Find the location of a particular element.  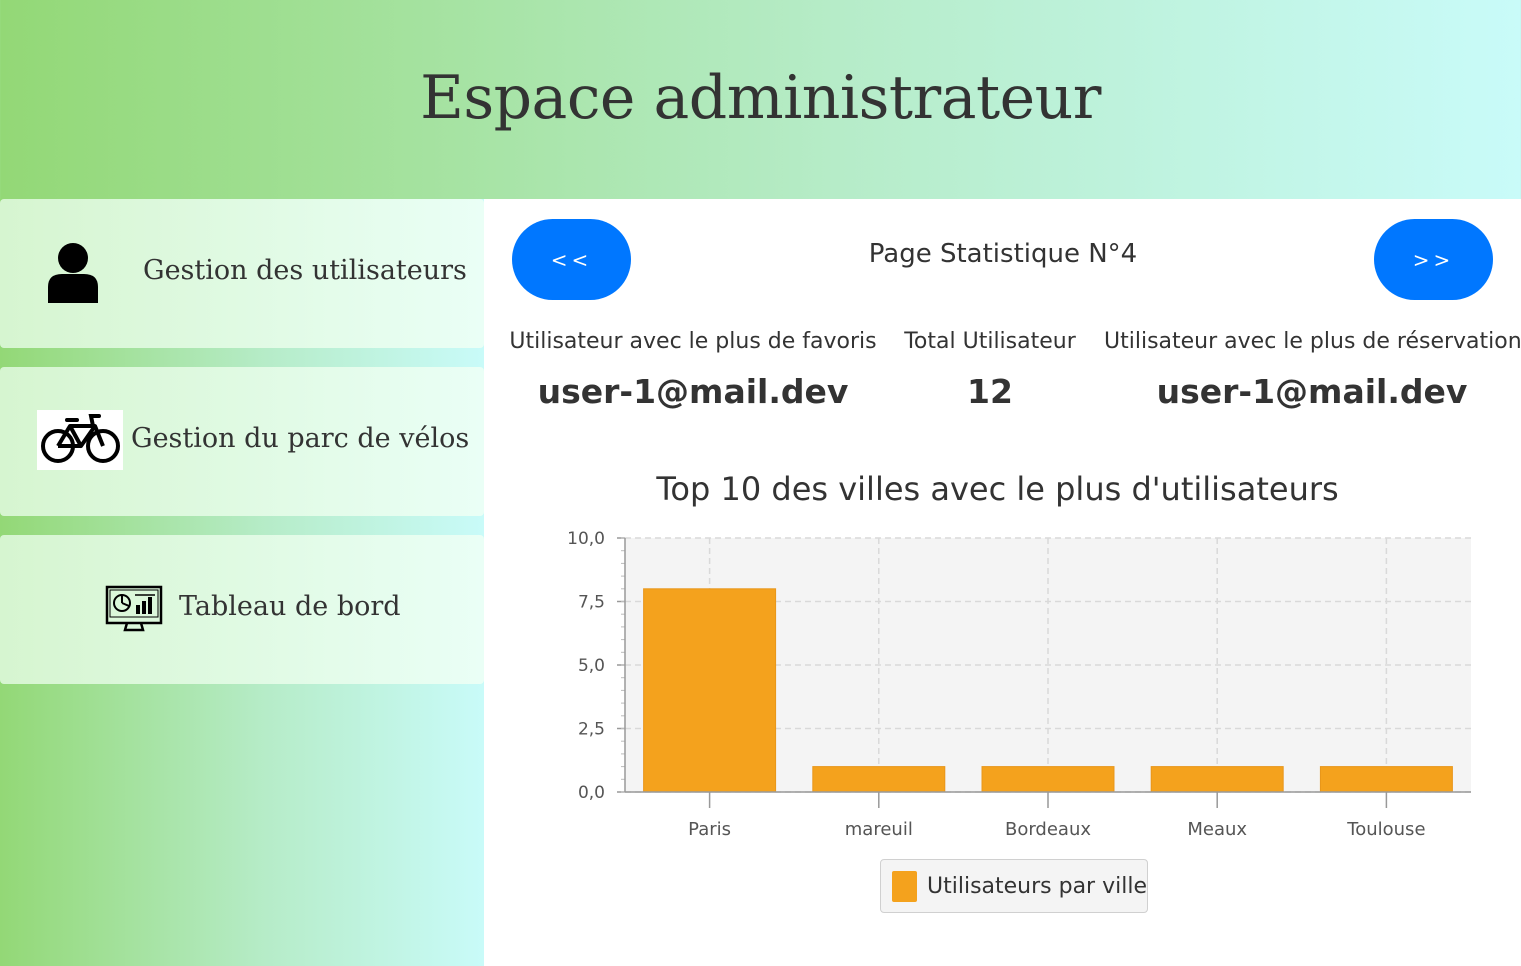

y-tick-label: 10,0 is located at coordinates (586, 539).